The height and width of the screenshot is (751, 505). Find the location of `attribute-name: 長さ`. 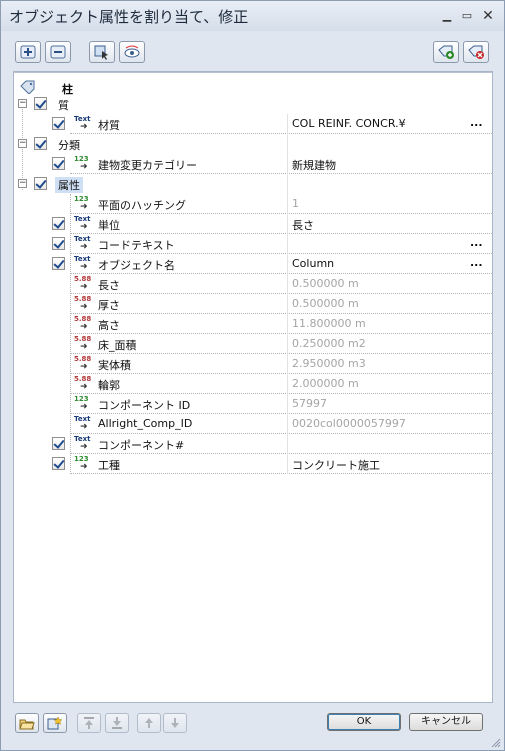

attribute-name: 長さ is located at coordinates (109, 285).